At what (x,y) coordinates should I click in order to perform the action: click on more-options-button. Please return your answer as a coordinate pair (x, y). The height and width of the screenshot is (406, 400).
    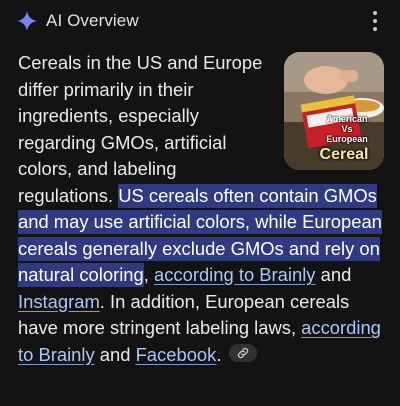
    Looking at the image, I should click on (375, 21).